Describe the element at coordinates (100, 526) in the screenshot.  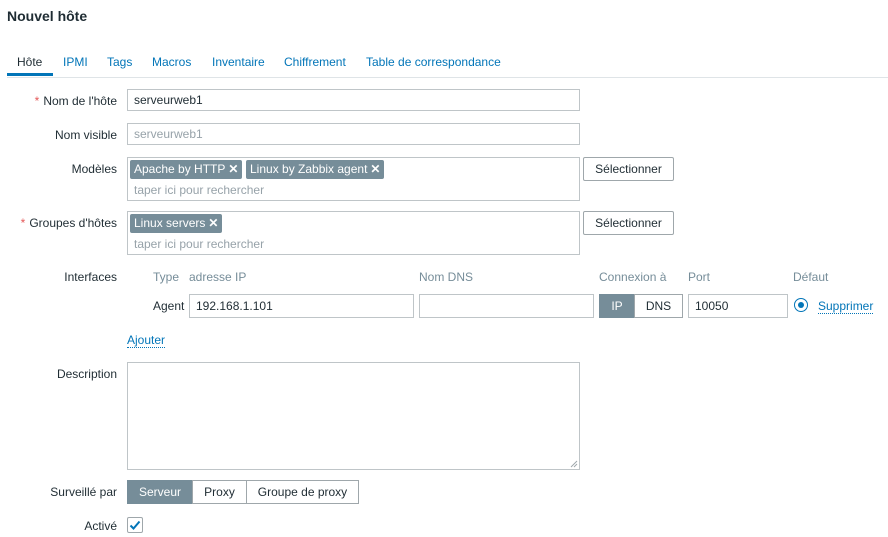
I see `enabled-label: Activé` at that location.